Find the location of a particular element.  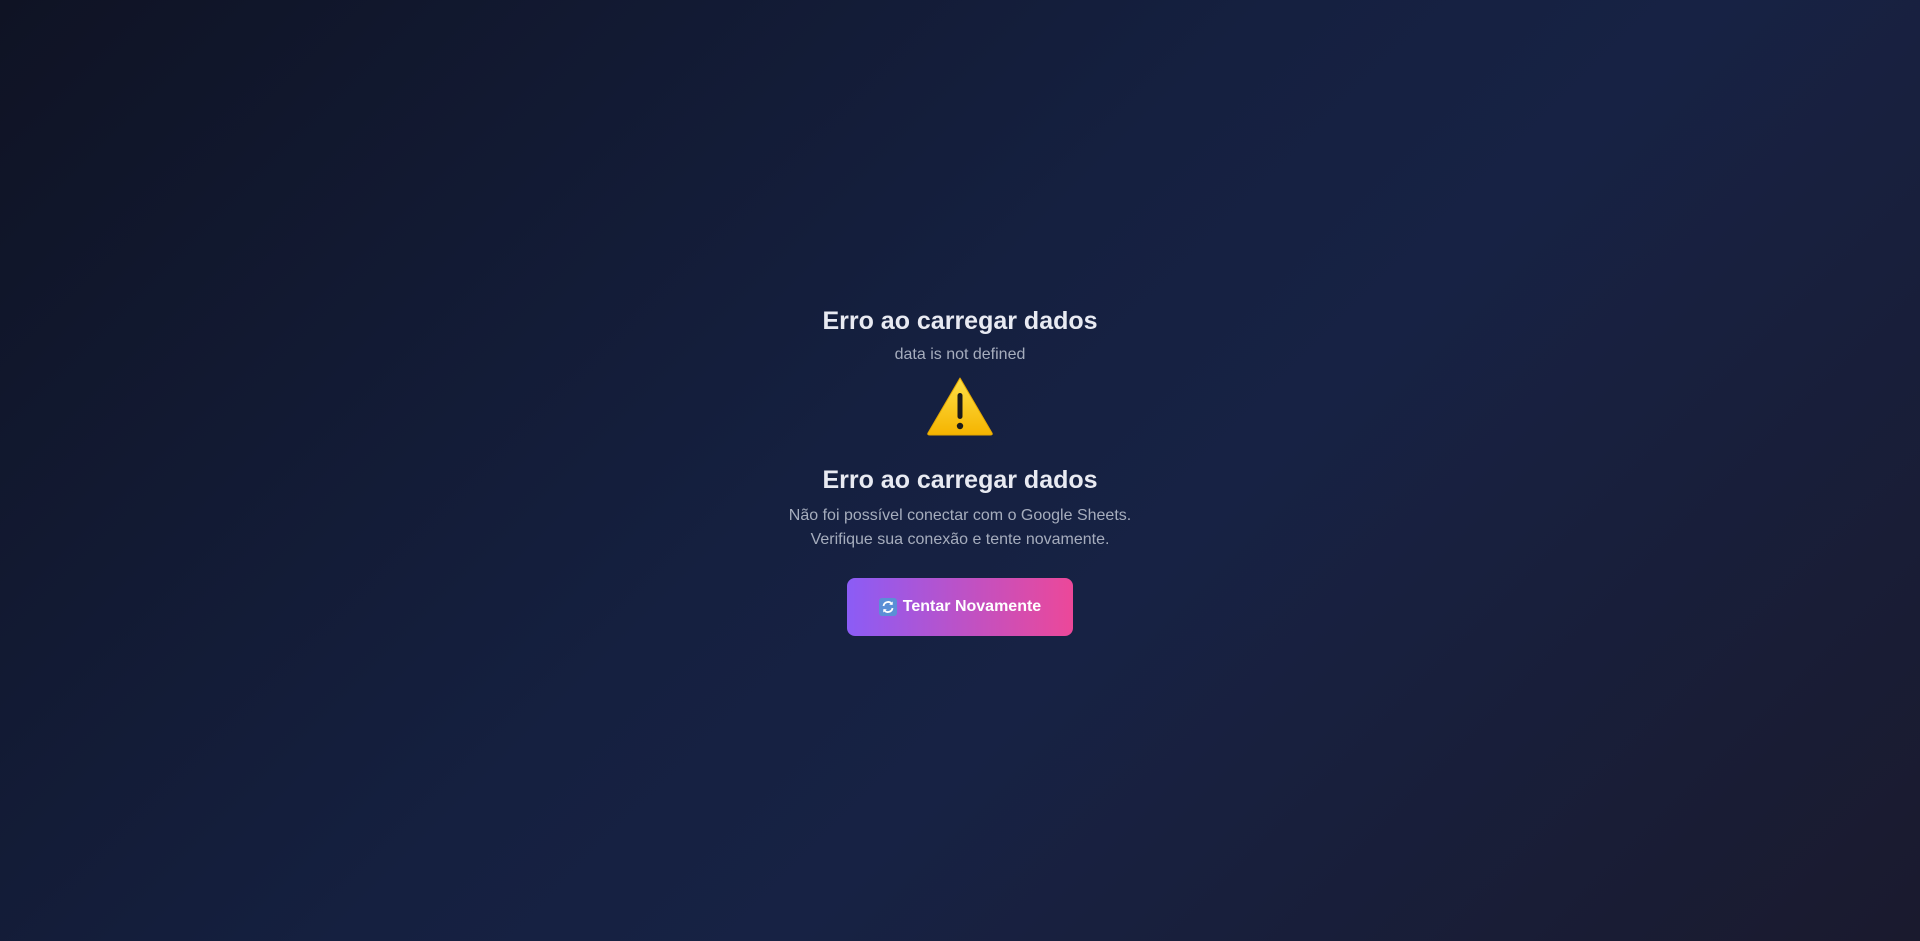

refresh-icon is located at coordinates (887, 607).